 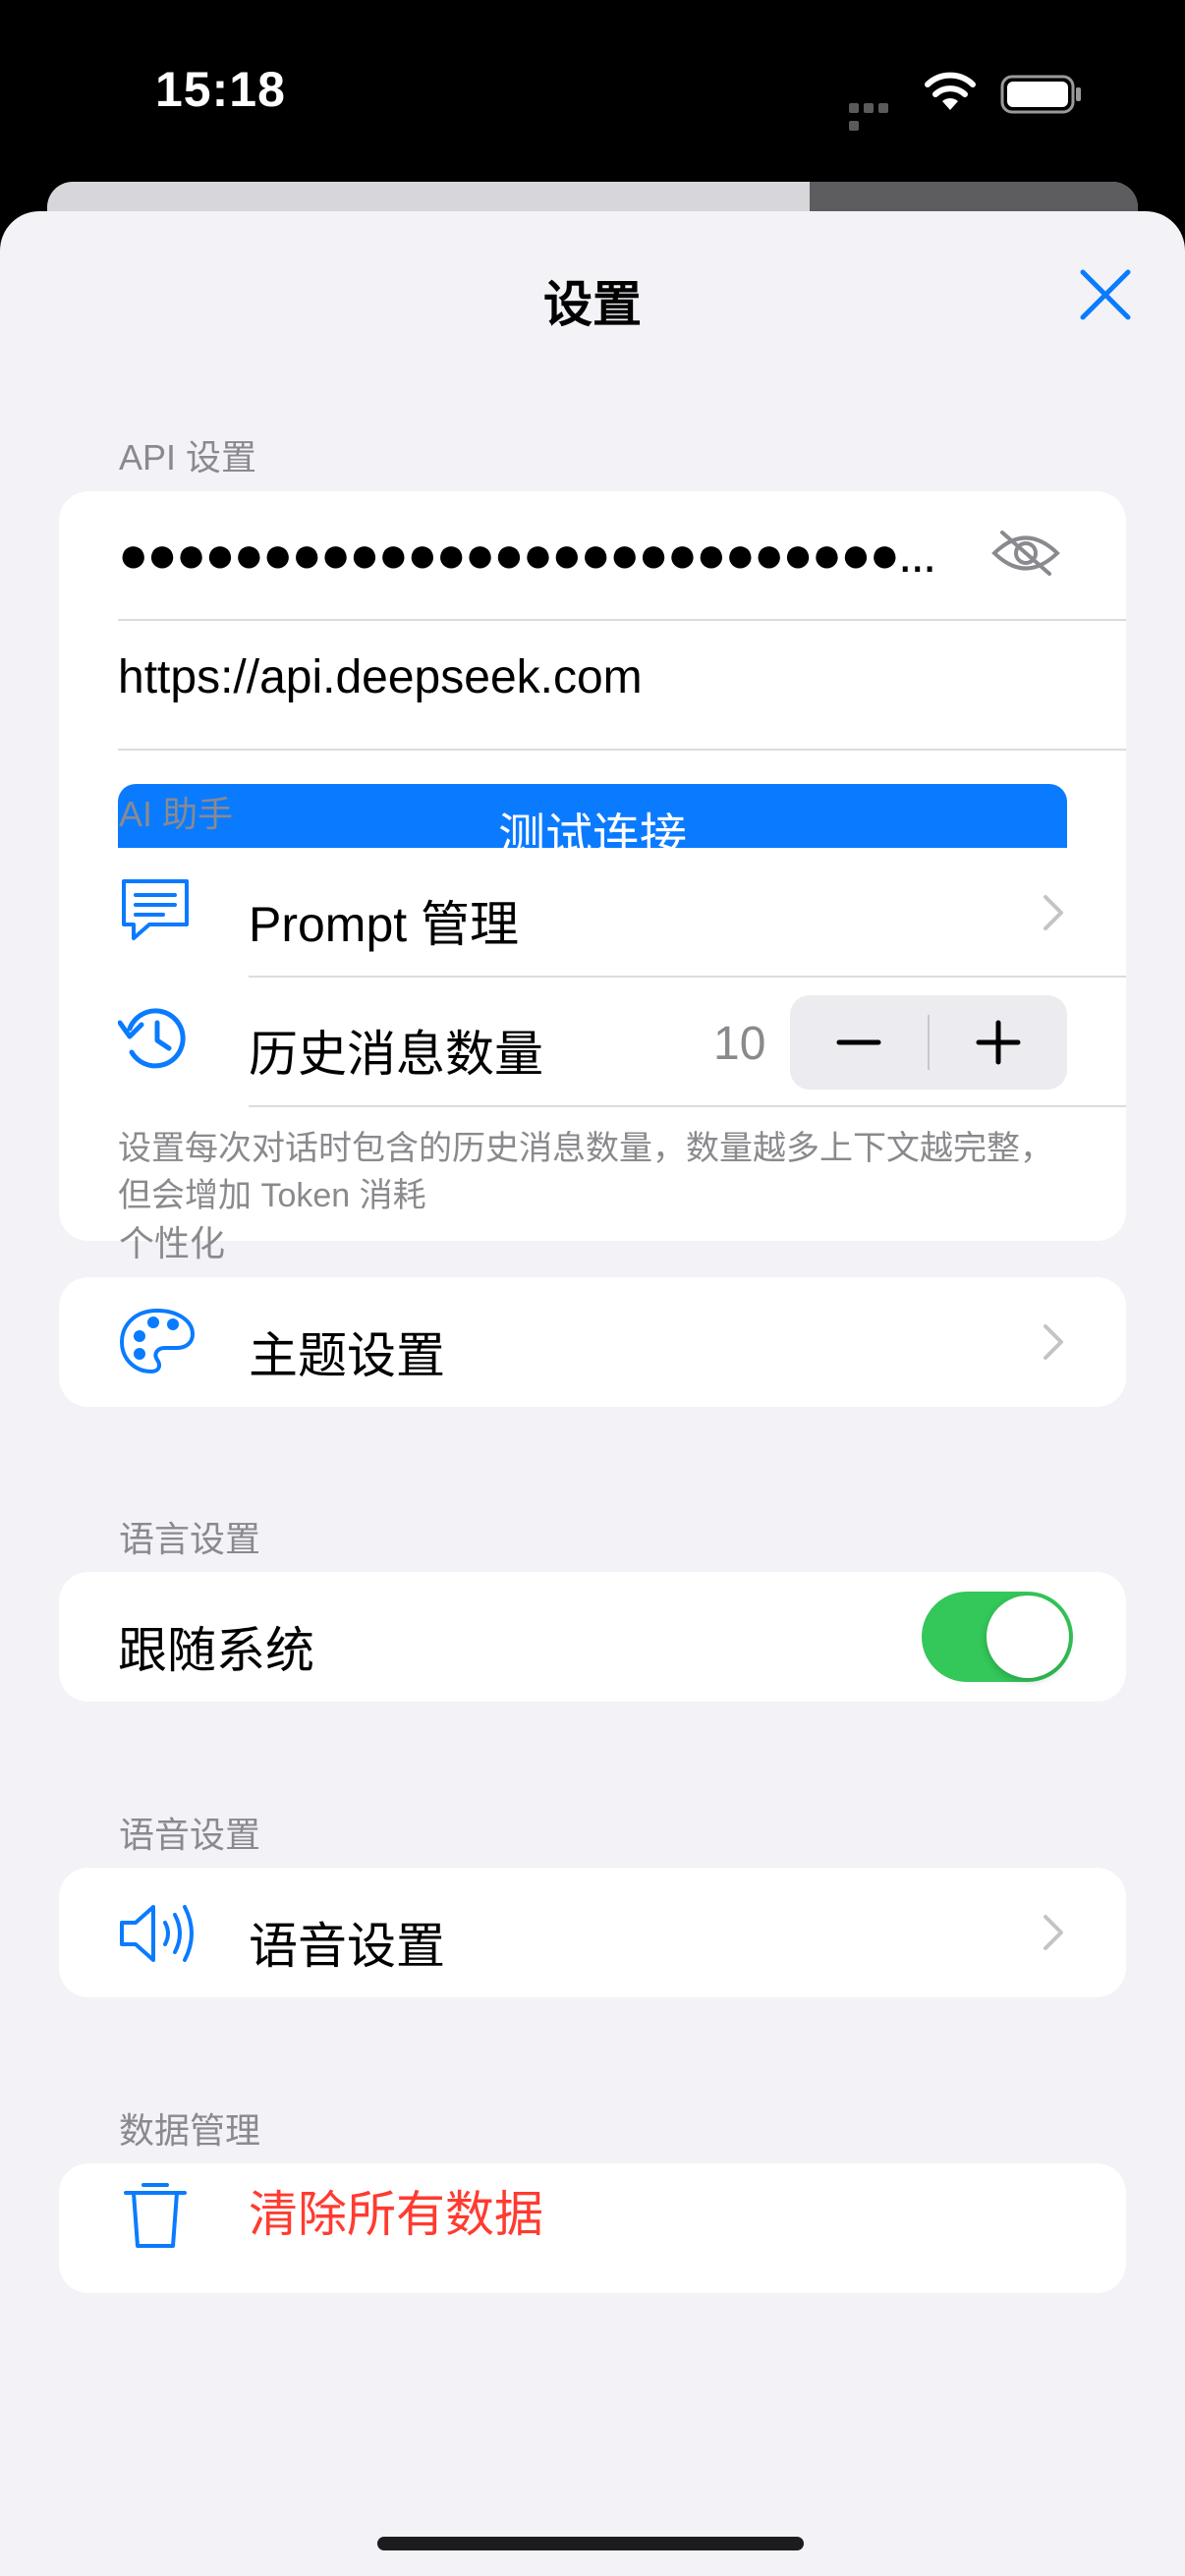 I want to click on history-count-label: 历史消息数量, so click(x=396, y=1054).